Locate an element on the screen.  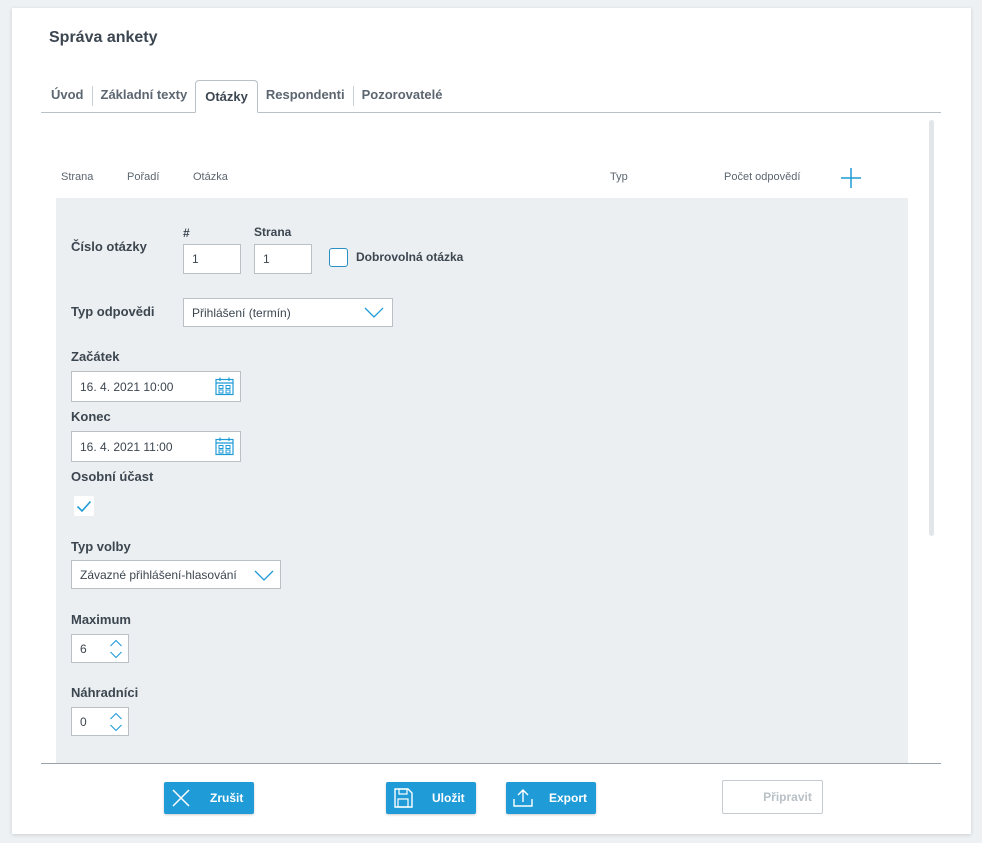
page-label: Strana is located at coordinates (273, 232).